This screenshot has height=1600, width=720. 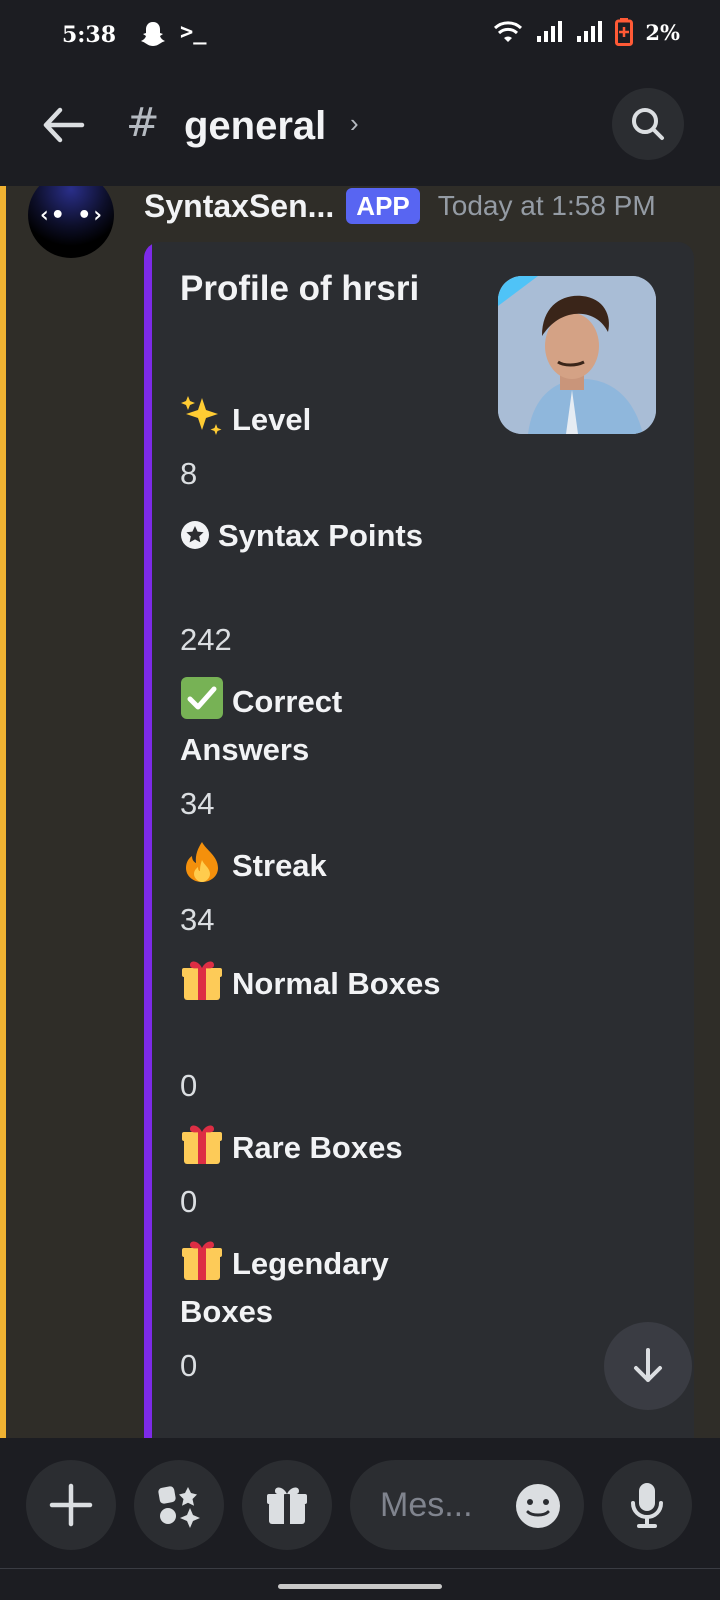 I want to click on jump-to-bottom-button, so click(x=648, y=1366).